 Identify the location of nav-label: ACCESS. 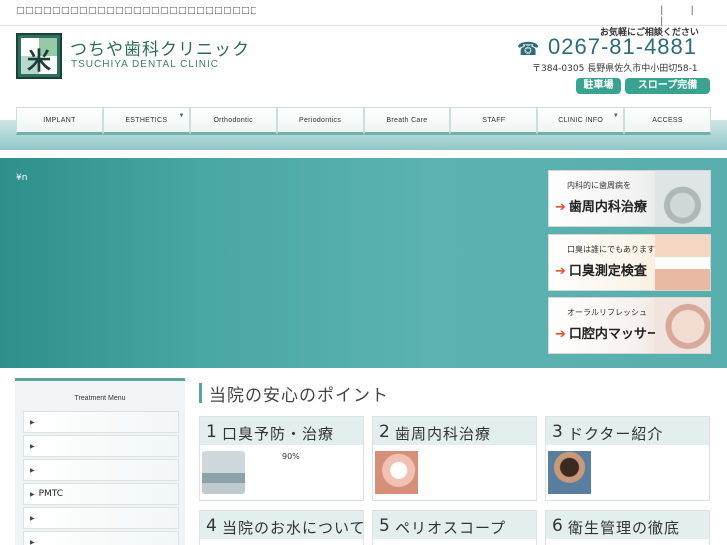
(667, 120).